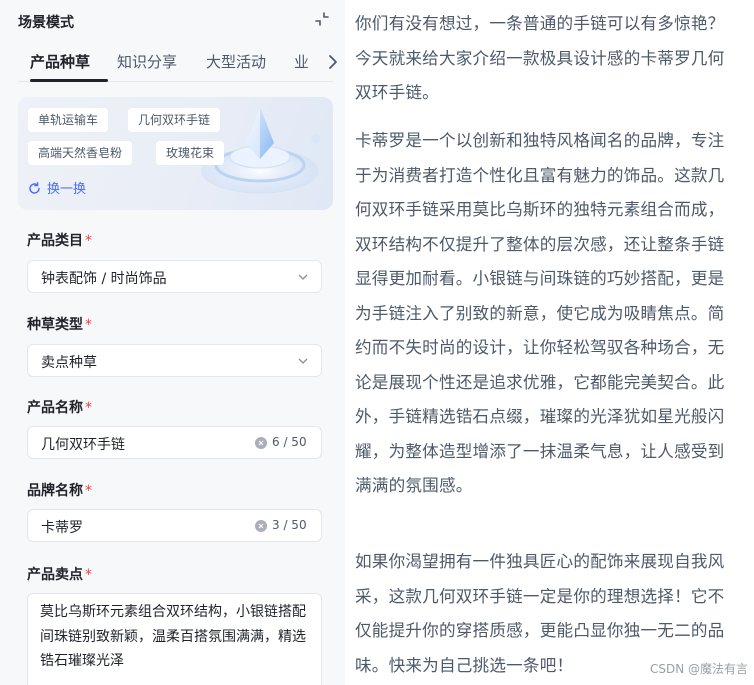 Image resolution: width=754 pixels, height=685 pixels. What do you see at coordinates (333, 62) in the screenshot?
I see `chevron-right-icon` at bounding box center [333, 62].